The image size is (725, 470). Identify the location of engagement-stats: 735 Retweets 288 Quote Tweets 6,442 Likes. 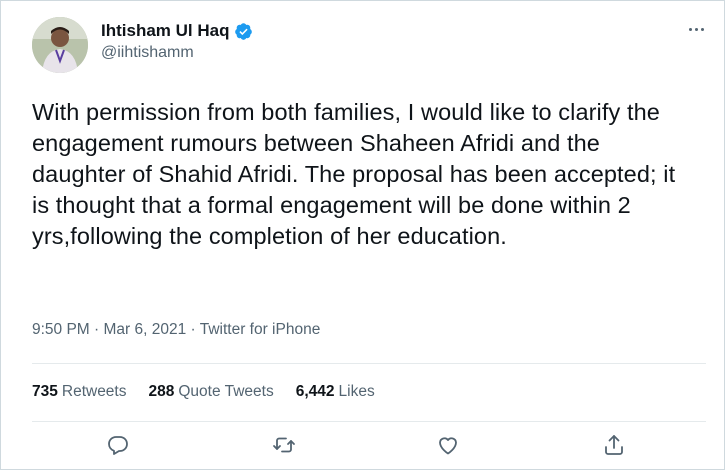
(203, 392).